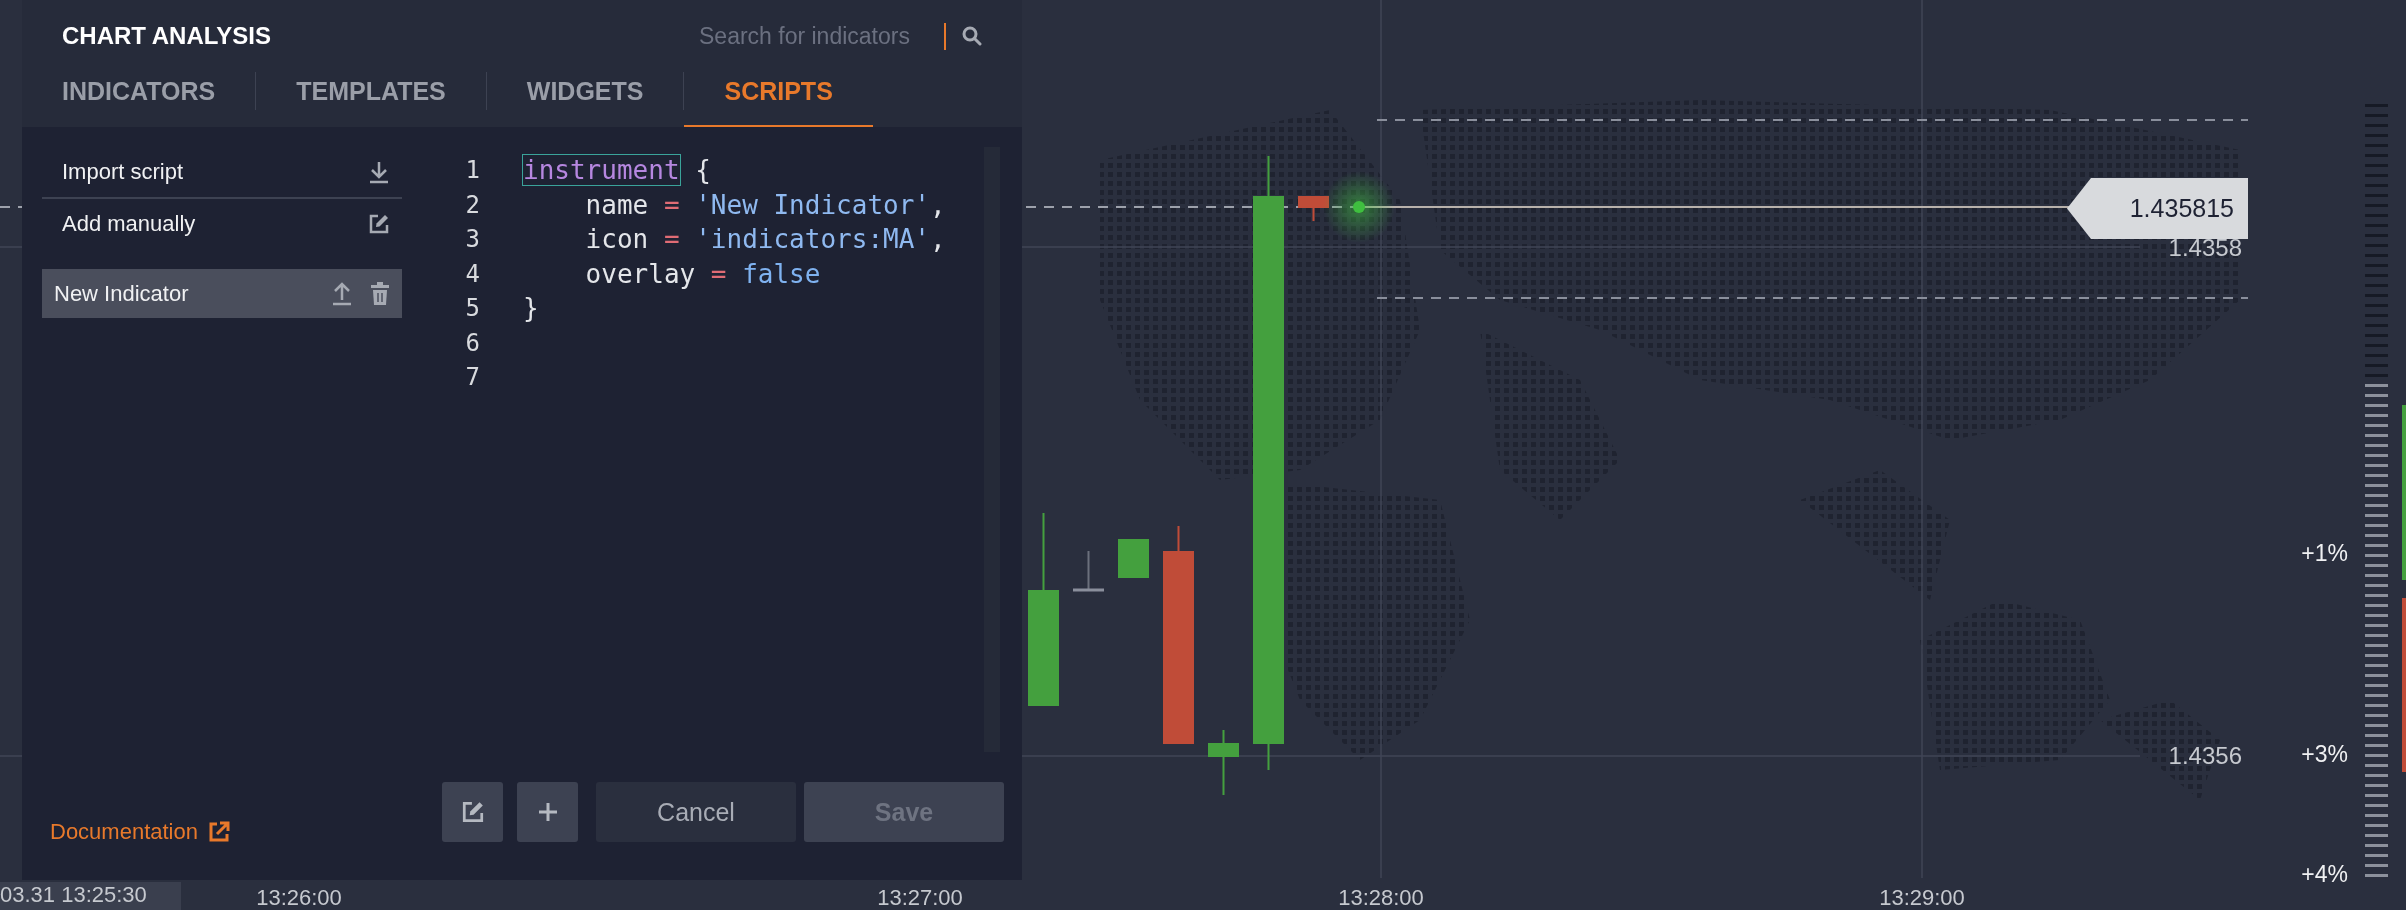  What do you see at coordinates (222, 224) in the screenshot?
I see `menu-item: Add manually` at bounding box center [222, 224].